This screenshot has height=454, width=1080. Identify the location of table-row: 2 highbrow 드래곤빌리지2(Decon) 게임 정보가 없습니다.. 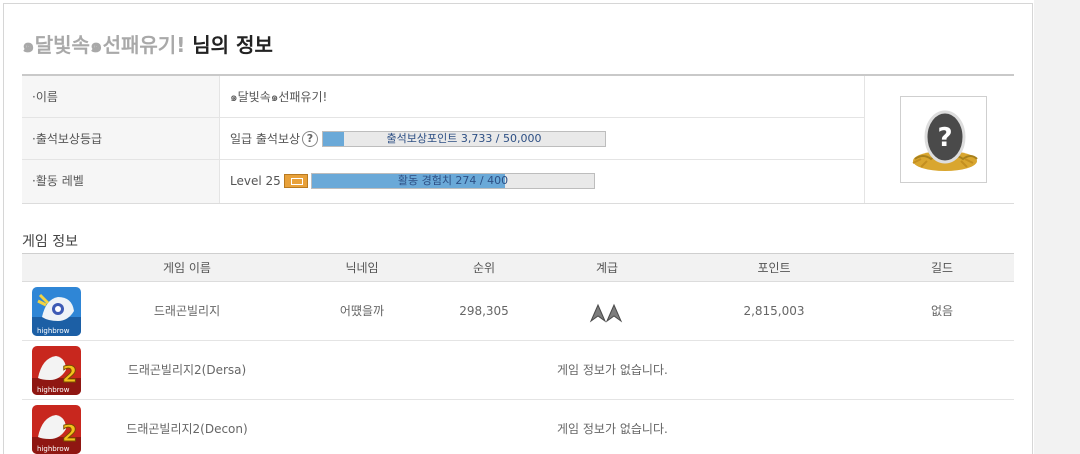
(518, 427).